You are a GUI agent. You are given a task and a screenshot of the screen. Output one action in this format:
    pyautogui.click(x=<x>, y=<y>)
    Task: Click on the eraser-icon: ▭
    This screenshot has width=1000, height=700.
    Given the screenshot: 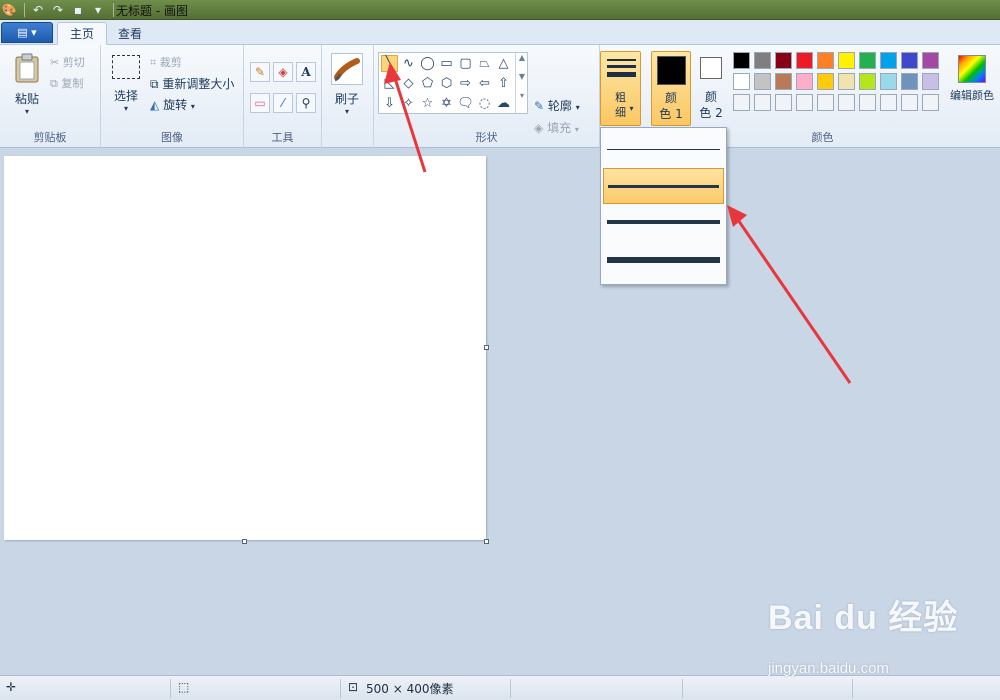 What is the action you would take?
    pyautogui.click(x=260, y=103)
    